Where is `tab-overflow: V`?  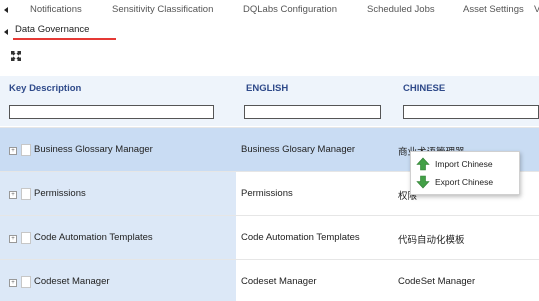 tab-overflow: V is located at coordinates (536, 9).